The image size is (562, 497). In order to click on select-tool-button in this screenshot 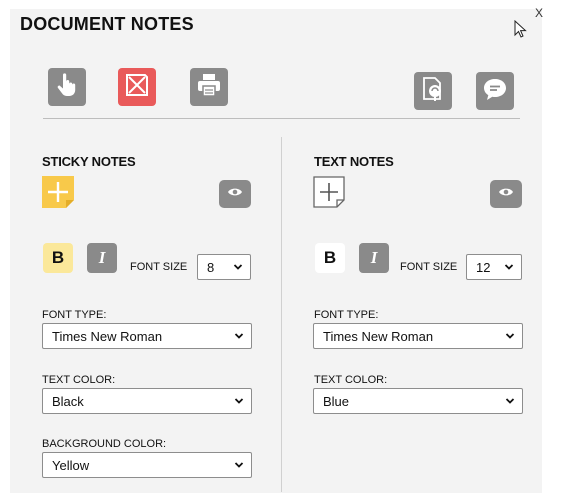, I will do `click(67, 87)`.